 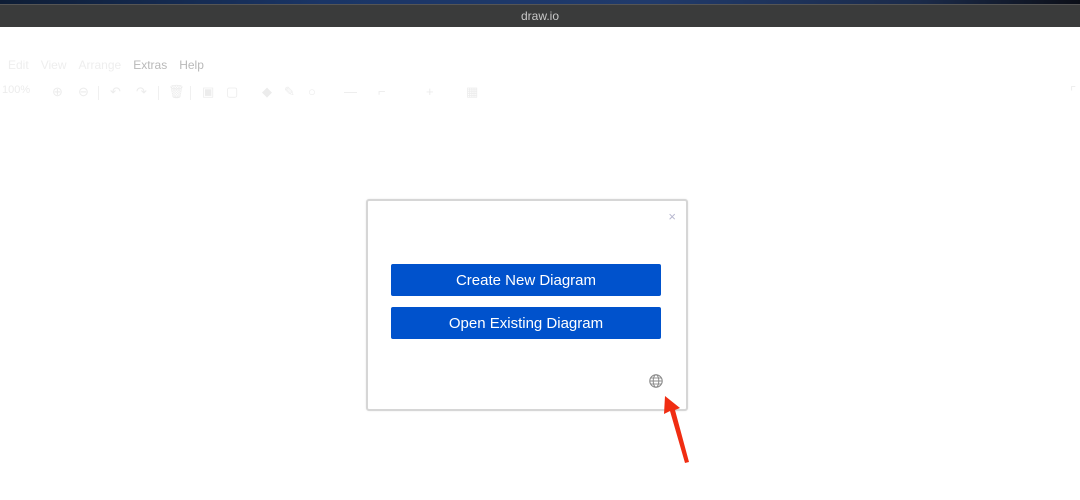 I want to click on waypoints-icon: ⌐, so click(x=382, y=91).